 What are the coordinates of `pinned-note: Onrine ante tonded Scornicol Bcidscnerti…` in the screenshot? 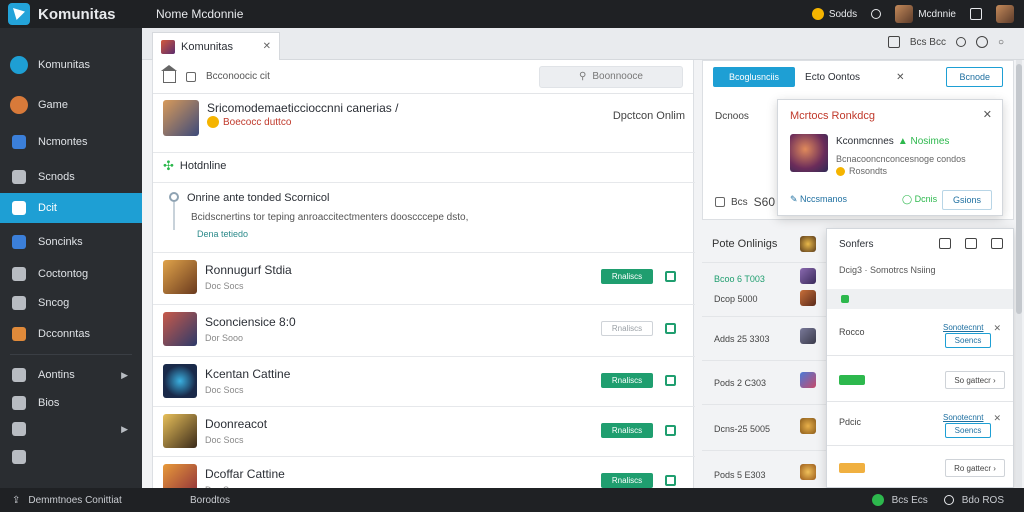 It's located at (425, 215).